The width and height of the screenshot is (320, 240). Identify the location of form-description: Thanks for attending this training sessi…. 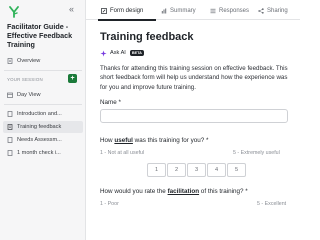
(198, 78).